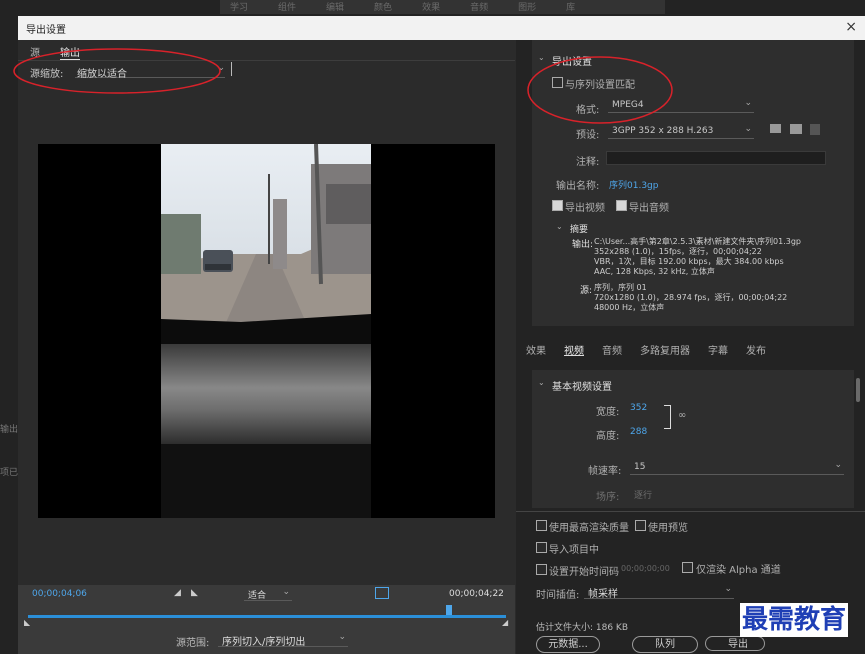 The image size is (865, 654). What do you see at coordinates (794, 620) in the screenshot?
I see `watermark: 最需教育` at bounding box center [794, 620].